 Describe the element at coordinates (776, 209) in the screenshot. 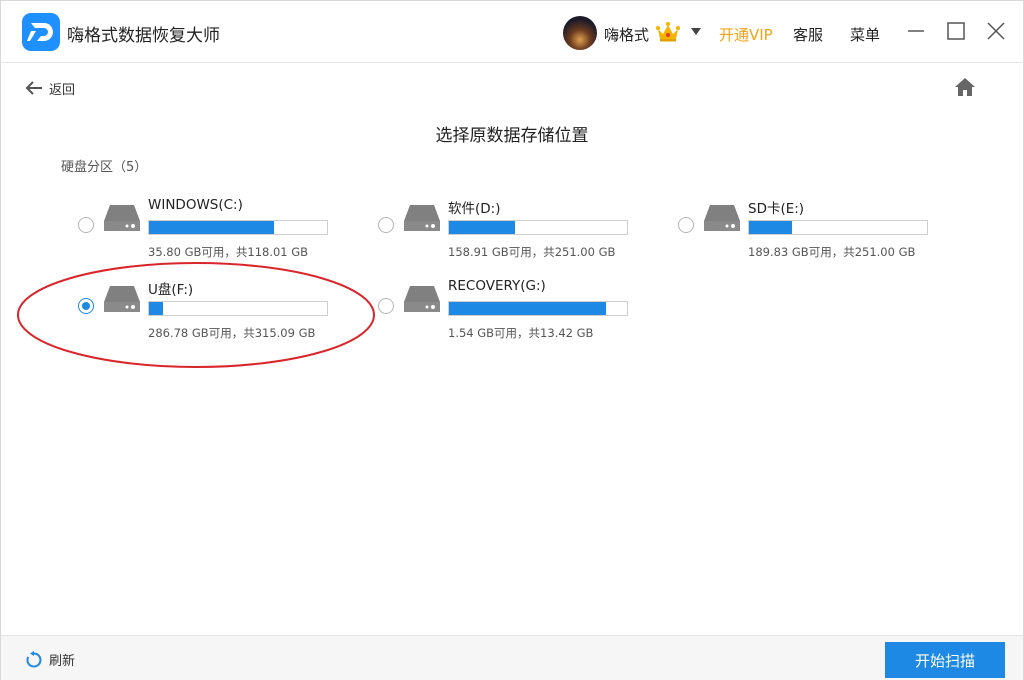

I see `drive-name: SD卡(E:)` at that location.